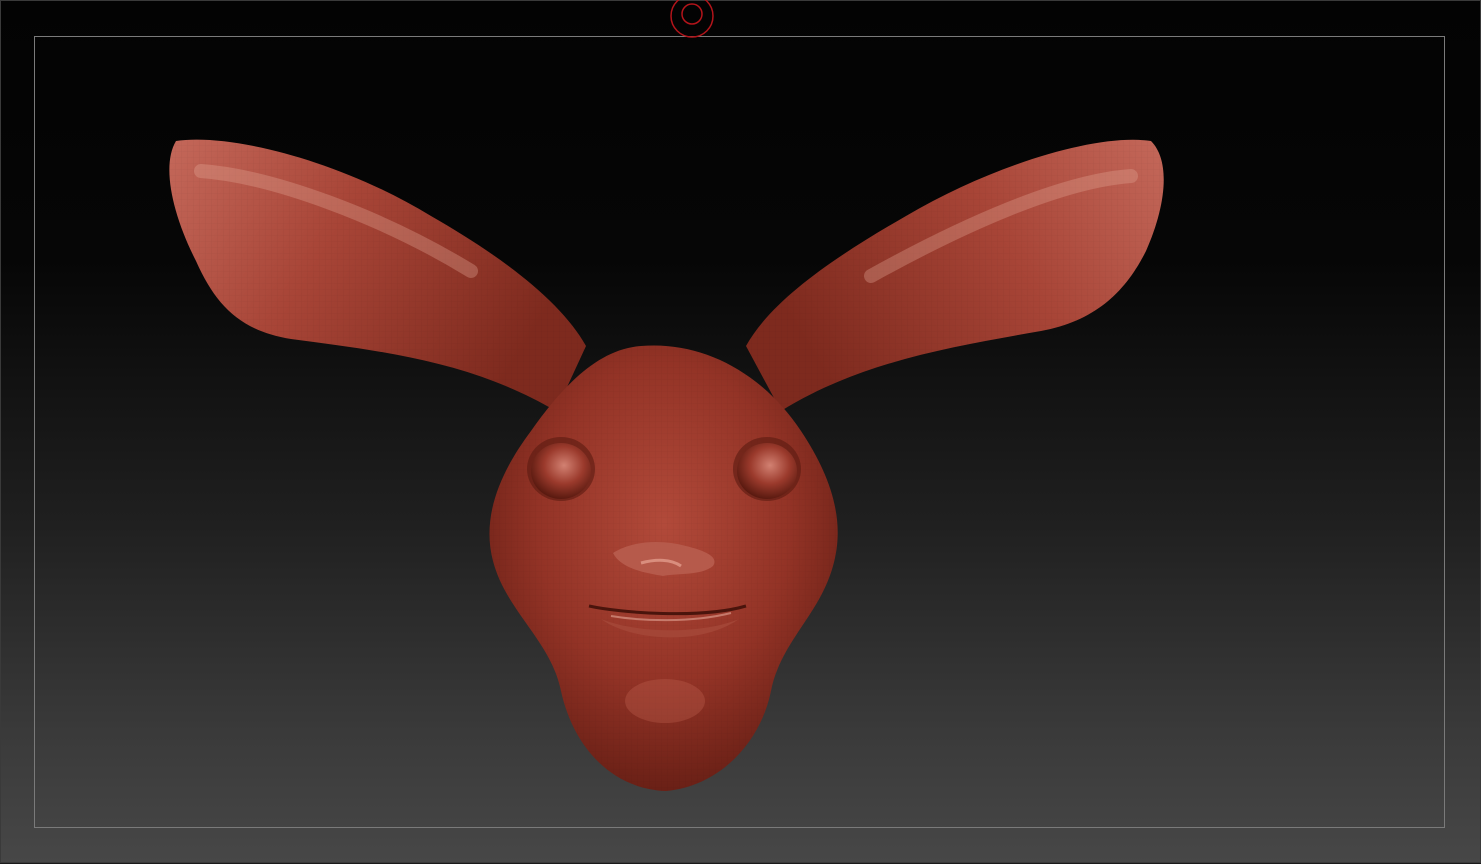  I want to click on left-eye, so click(561, 469).